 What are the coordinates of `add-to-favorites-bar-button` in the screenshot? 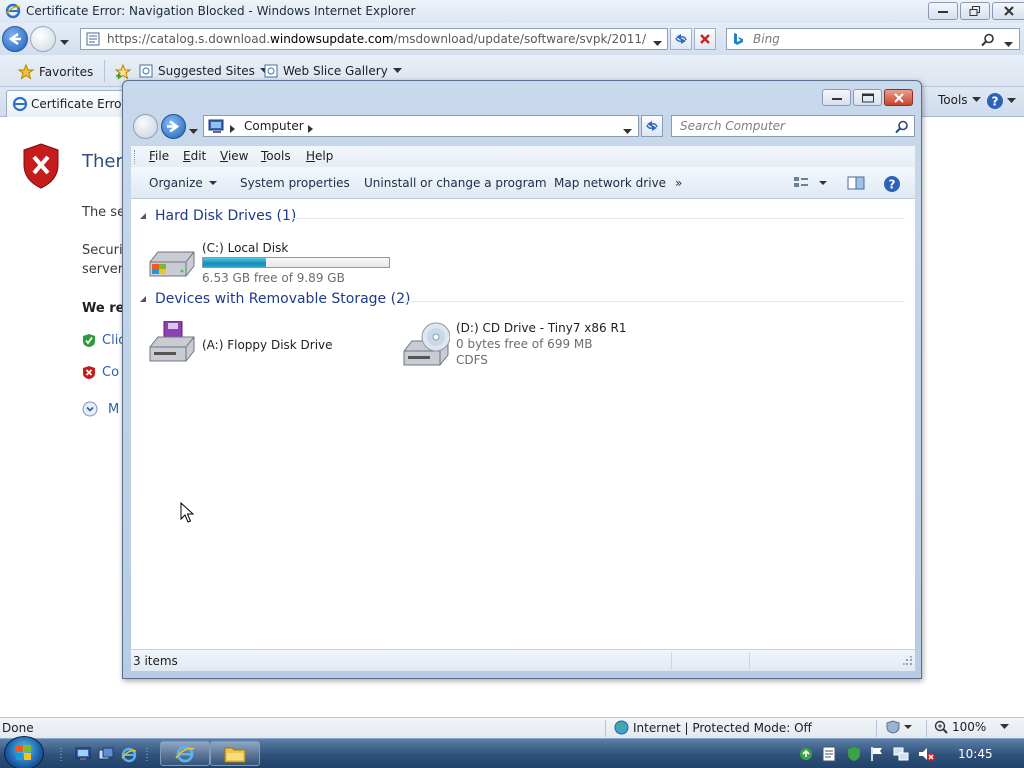 It's located at (123, 72).